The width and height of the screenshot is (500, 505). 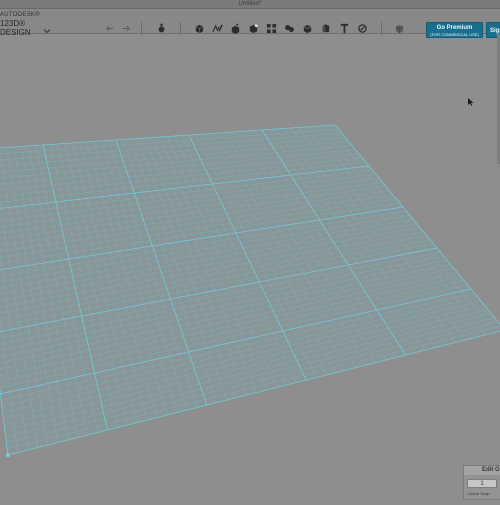 I want to click on edit-grid-title: Edit Grid, so click(x=482, y=470).